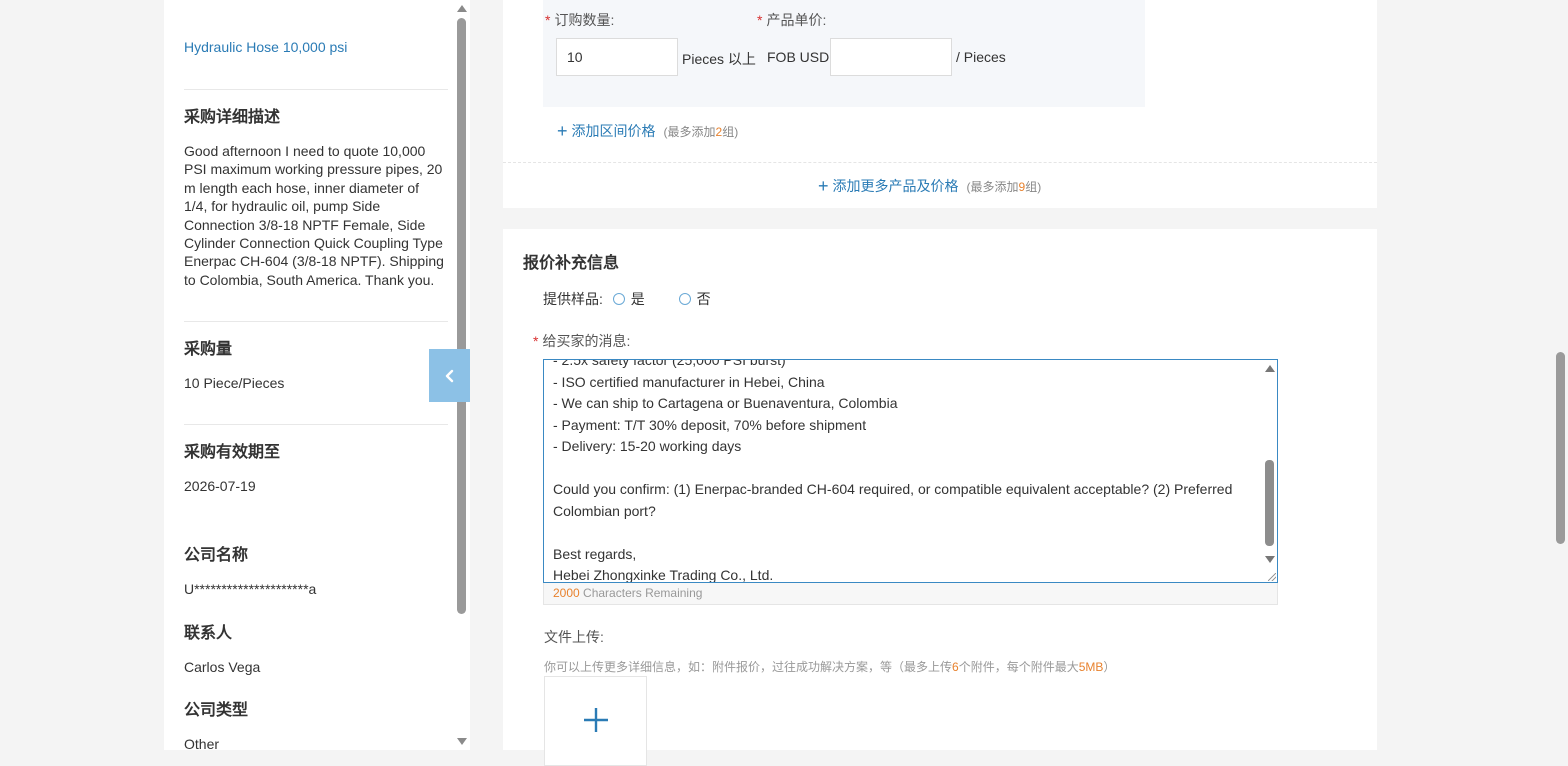 This screenshot has height=766, width=1568. Describe the element at coordinates (305, 151) in the screenshot. I see `description-line: Good afternoon I need to quote 10,000` at that location.